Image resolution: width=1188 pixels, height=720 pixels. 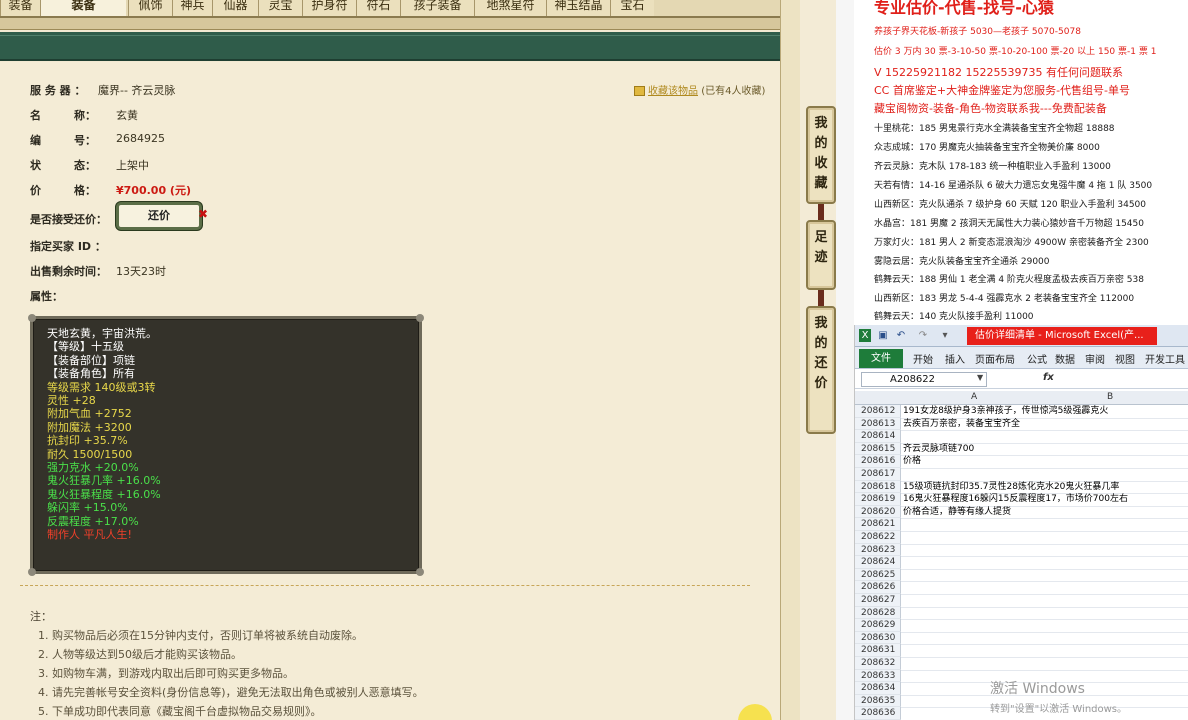 What do you see at coordinates (923, 335) in the screenshot?
I see `redo-icon: ↷` at bounding box center [923, 335].